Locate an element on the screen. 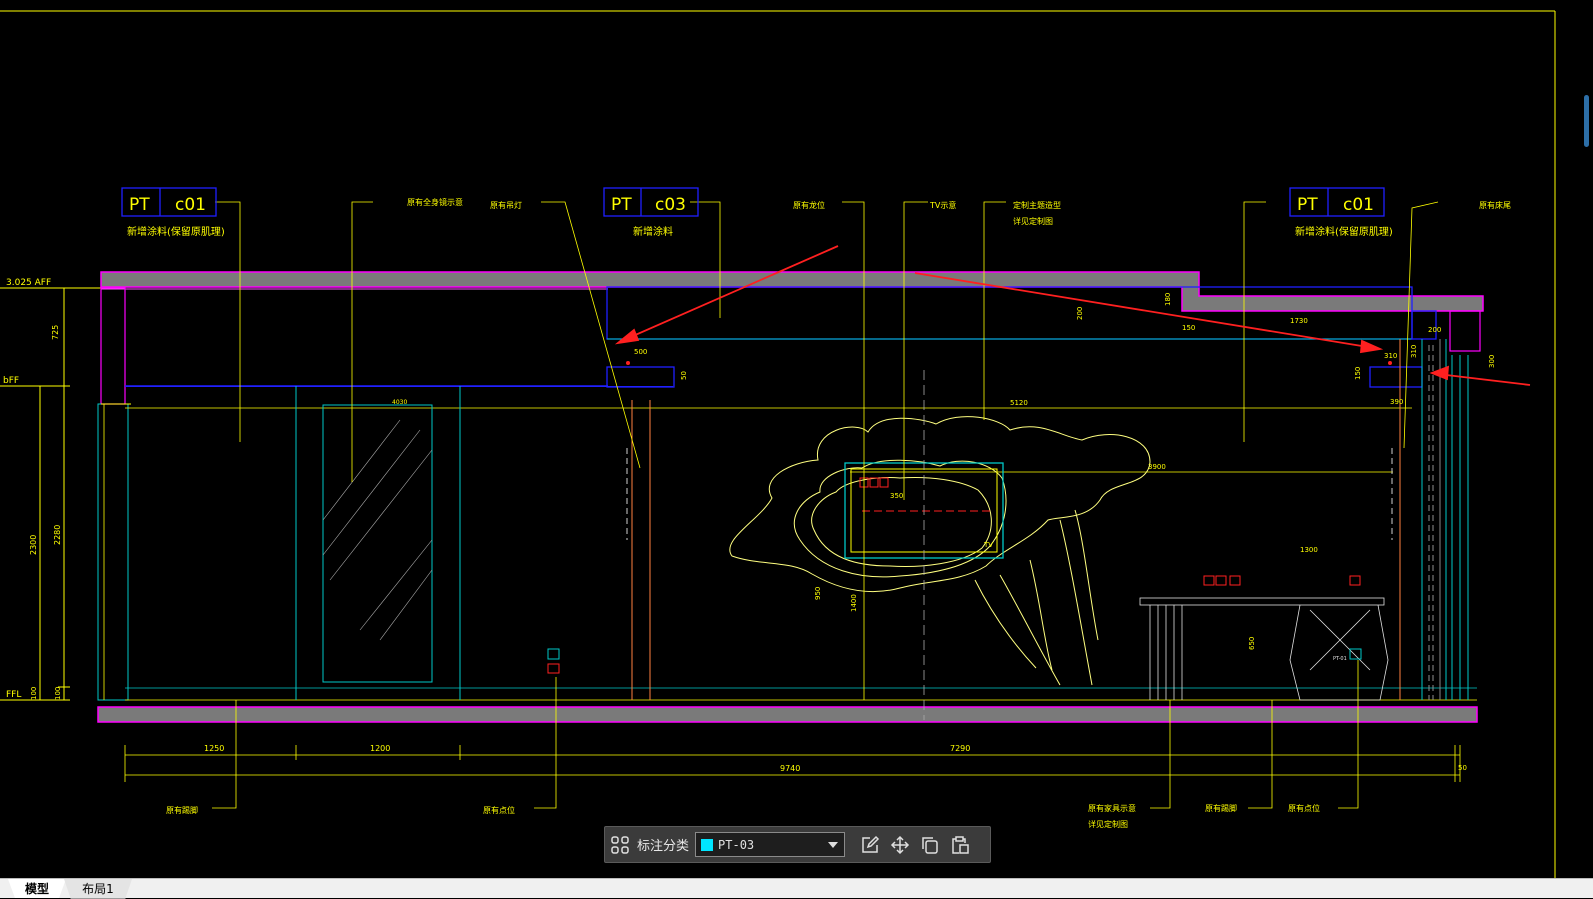 The image size is (1593, 899). dim-1200: 1200 is located at coordinates (380, 748).